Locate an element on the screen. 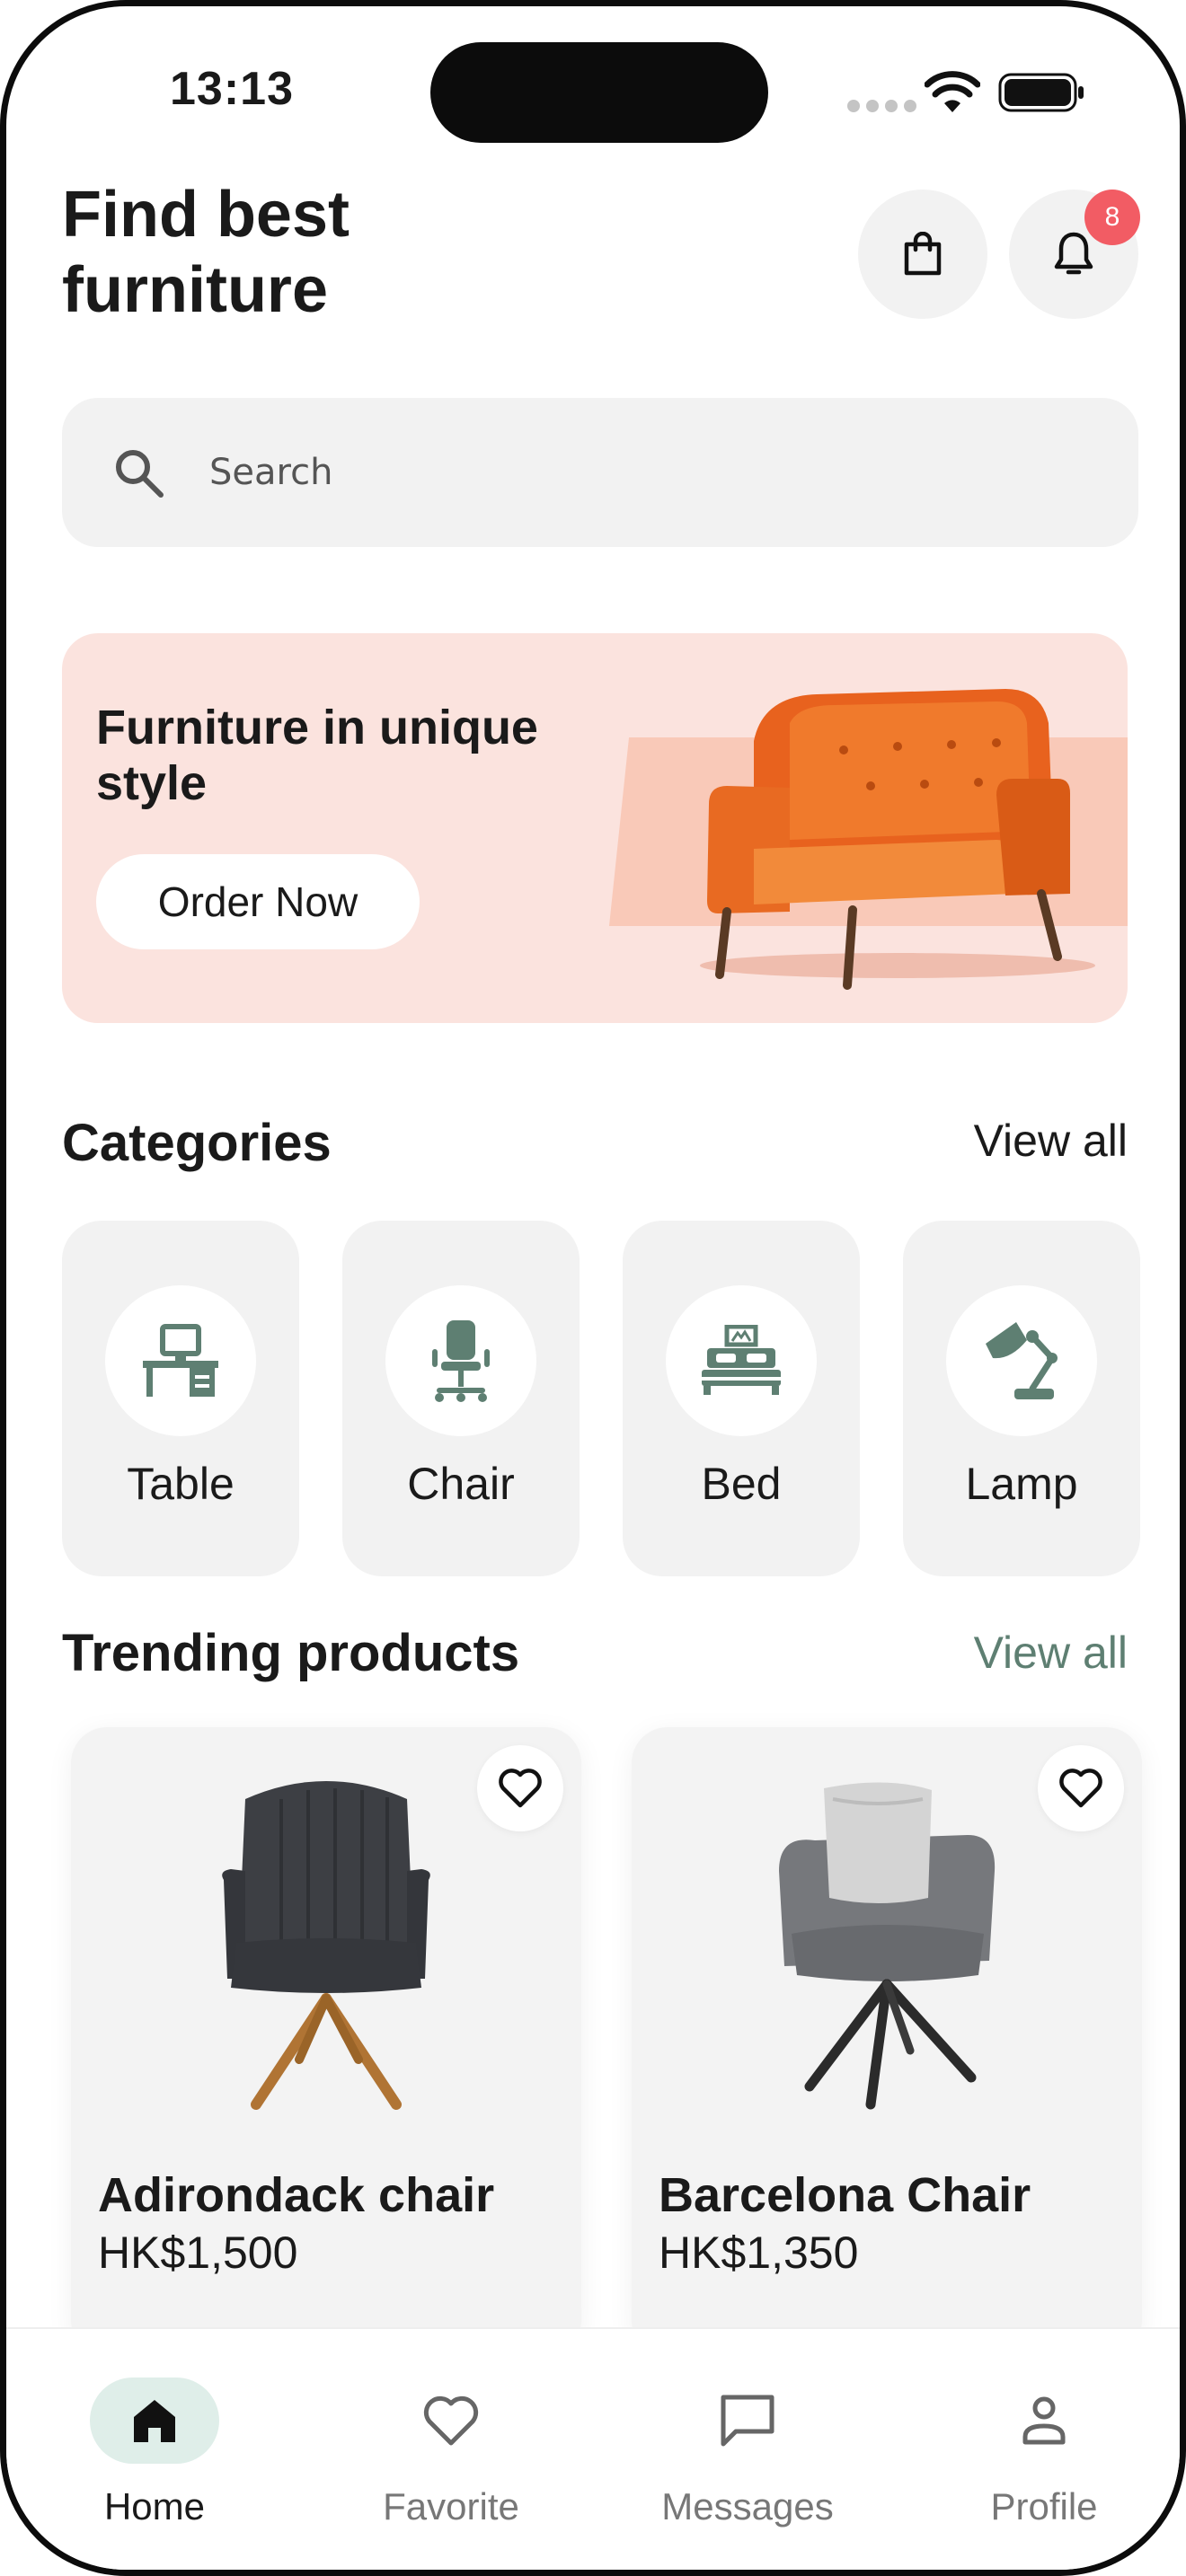  product-card: Adirondack chair HK$1,500 is located at coordinates (326, 2041).